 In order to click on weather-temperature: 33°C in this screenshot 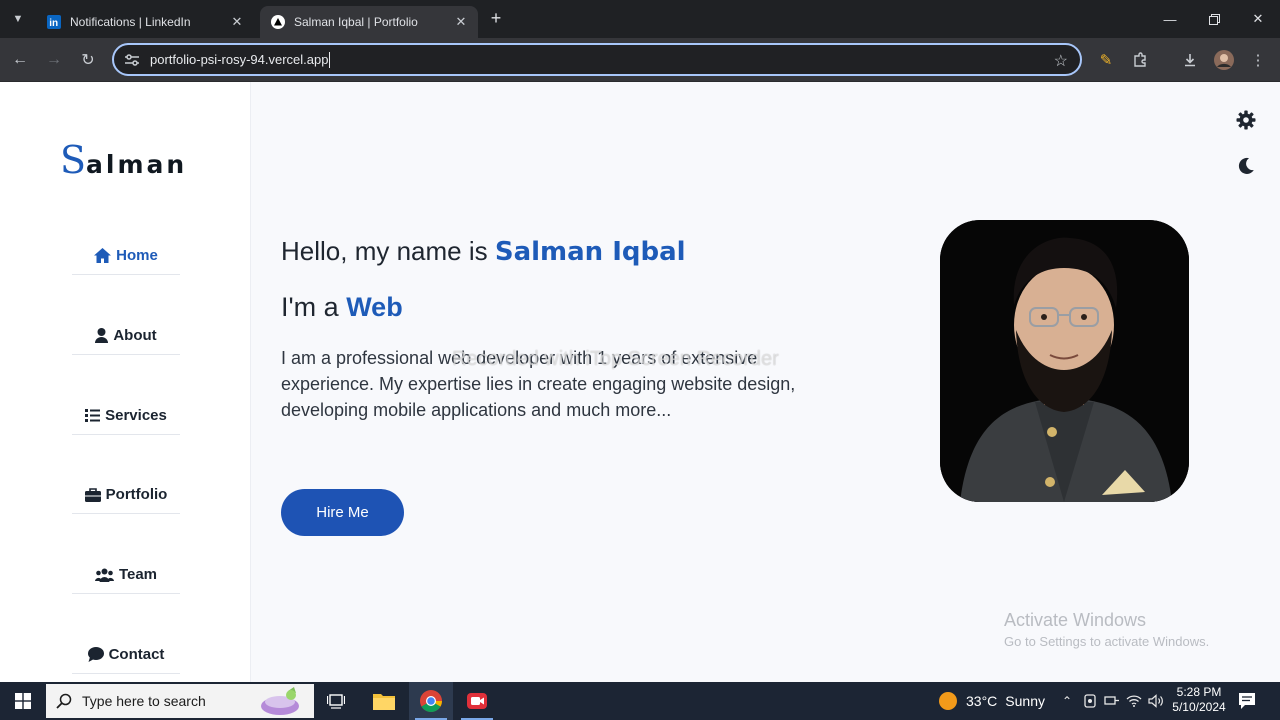, I will do `click(982, 701)`.